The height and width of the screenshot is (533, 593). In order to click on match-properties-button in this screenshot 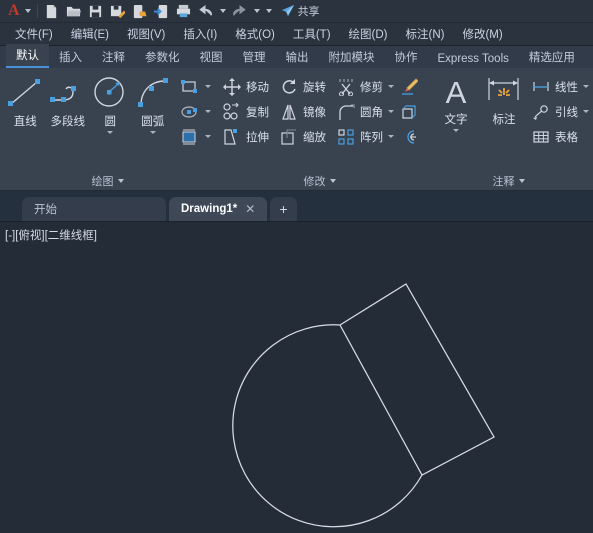, I will do `click(409, 86)`.